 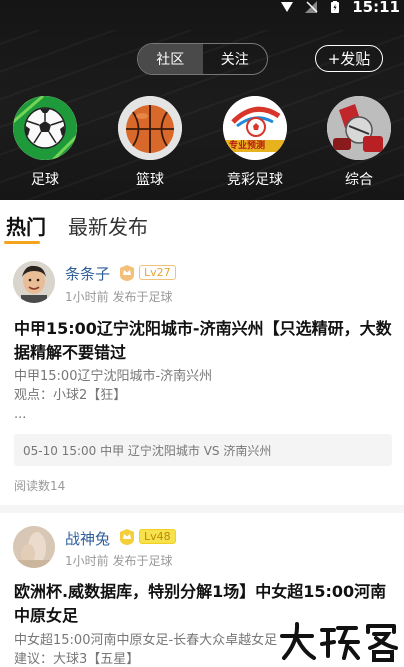 What do you see at coordinates (22, 242) in the screenshot?
I see `active-tab-indicator` at bounding box center [22, 242].